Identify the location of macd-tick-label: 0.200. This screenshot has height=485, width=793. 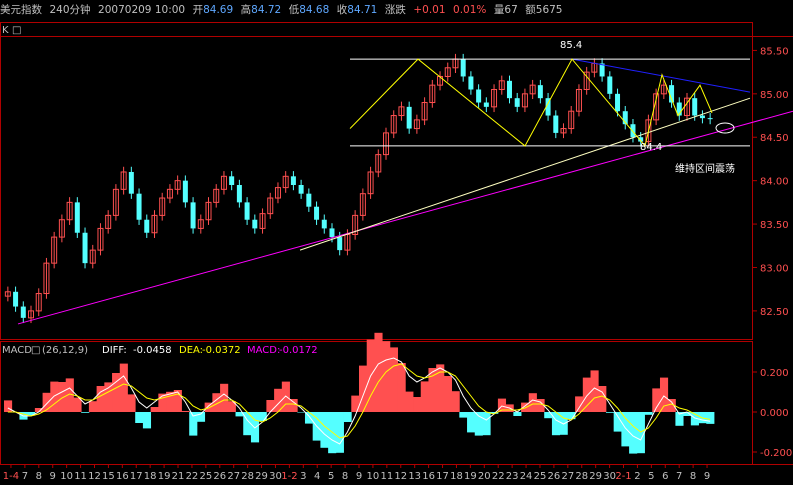
(774, 373).